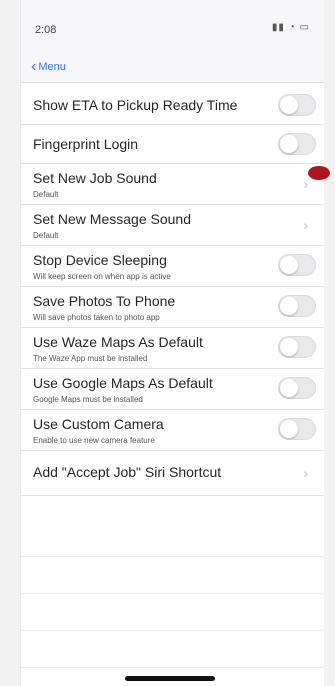  I want to click on fingerprint-login-toggle, so click(297, 144).